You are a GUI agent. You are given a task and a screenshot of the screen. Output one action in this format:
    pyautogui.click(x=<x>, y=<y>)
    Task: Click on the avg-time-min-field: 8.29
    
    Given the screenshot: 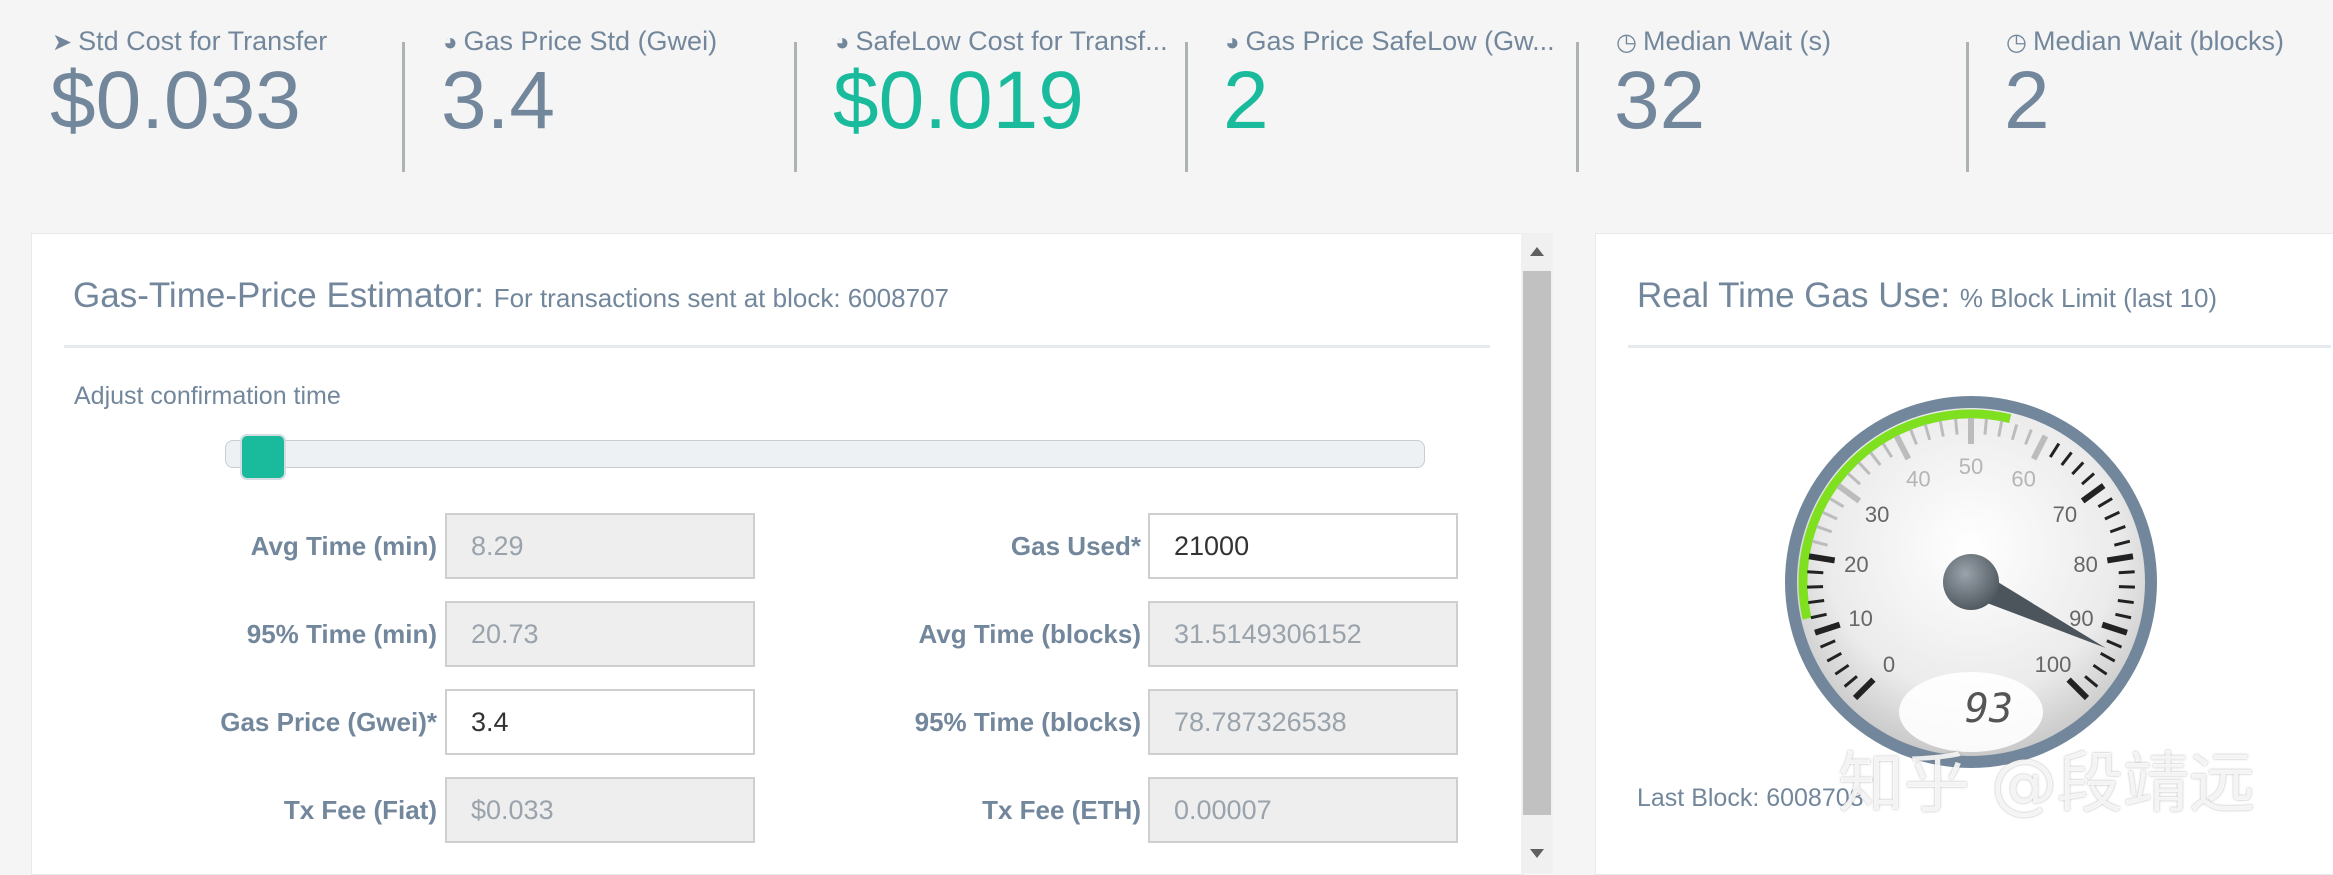 What is the action you would take?
    pyautogui.click(x=600, y=546)
    